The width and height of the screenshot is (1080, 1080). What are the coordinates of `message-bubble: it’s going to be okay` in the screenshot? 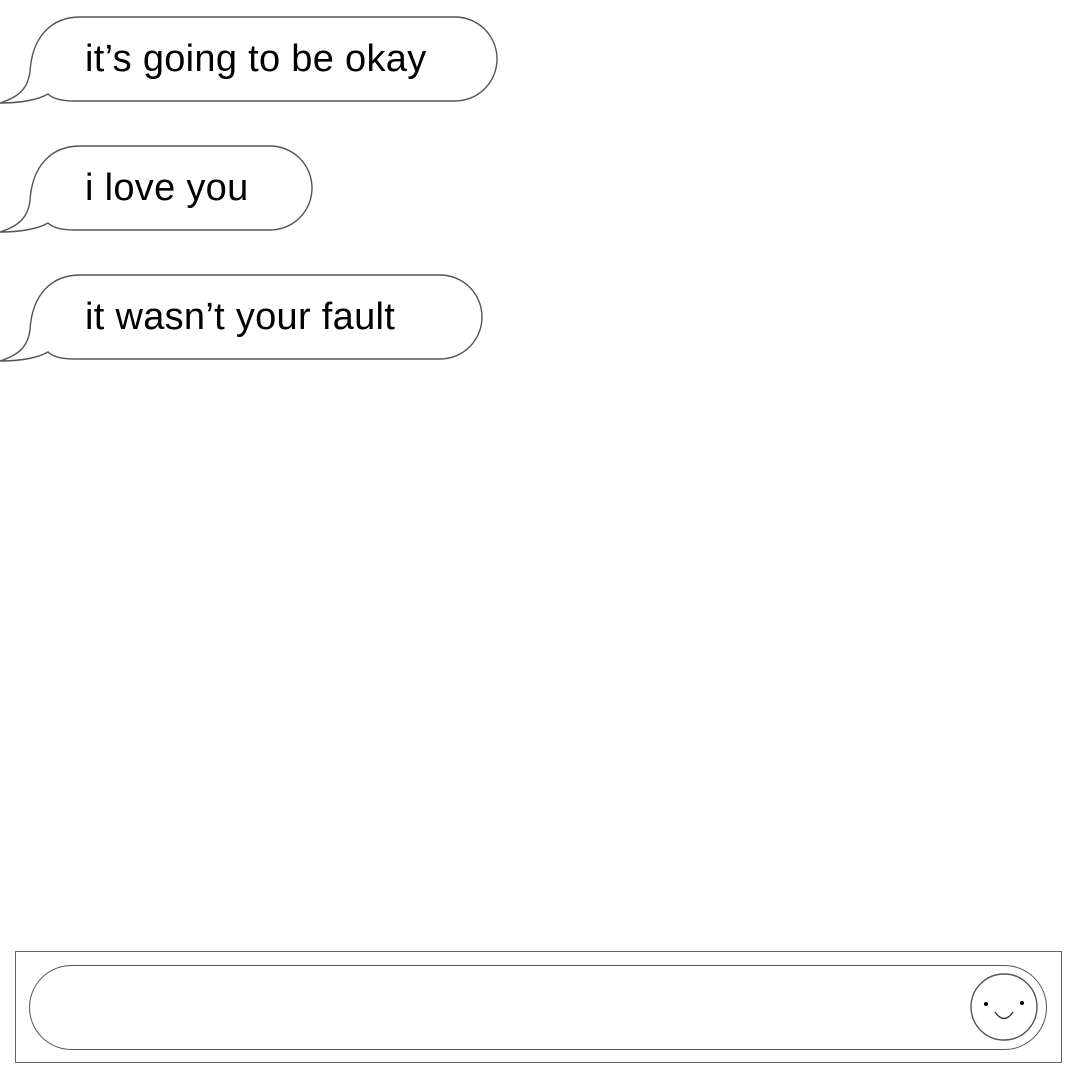 It's located at (250, 60).